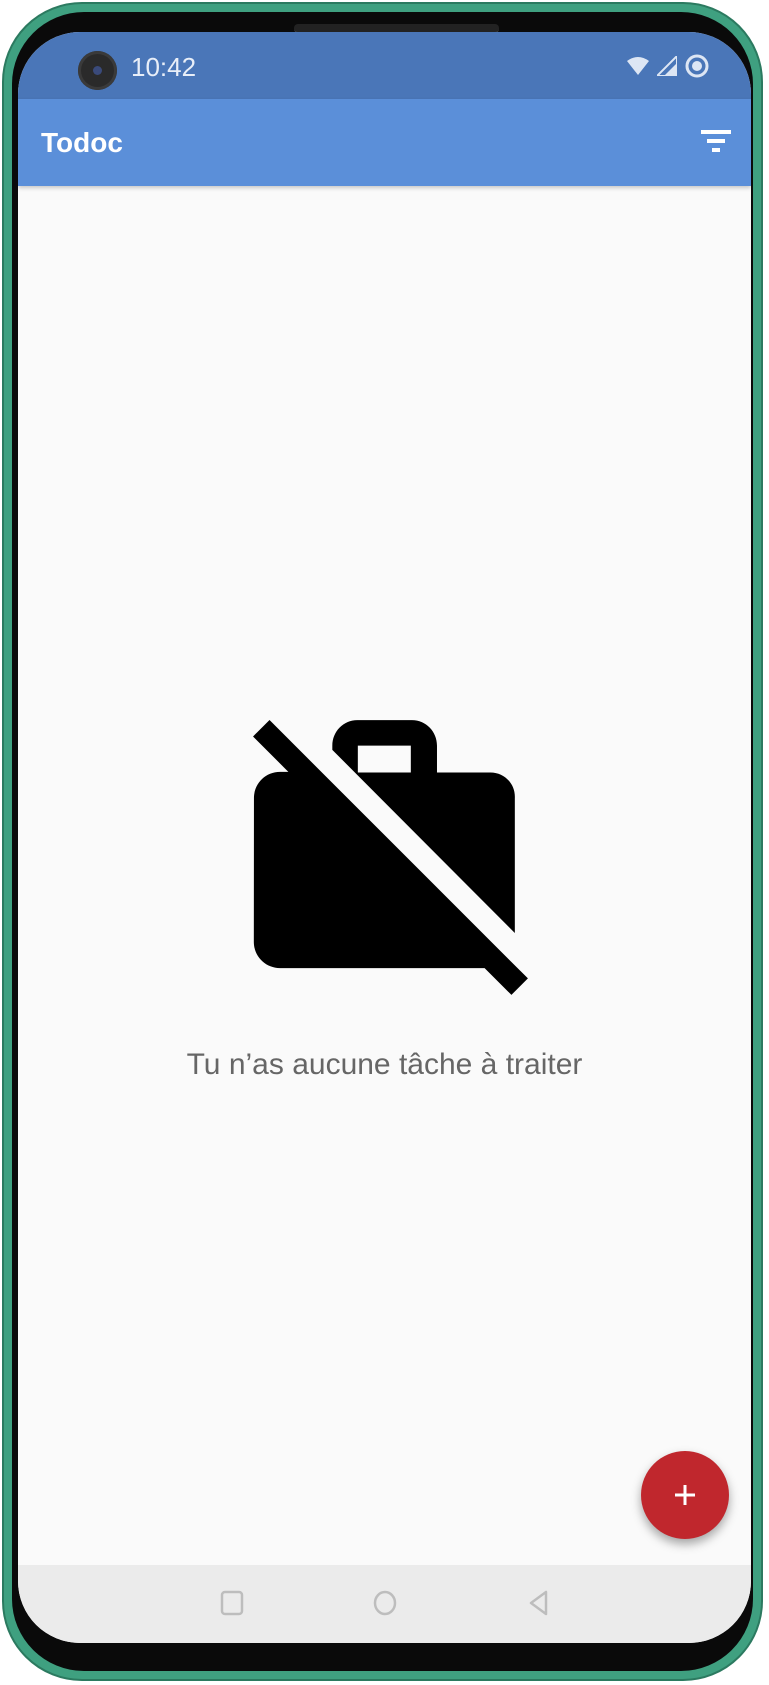 This screenshot has height=1685, width=769. What do you see at coordinates (97, 70) in the screenshot?
I see `front-camera` at bounding box center [97, 70].